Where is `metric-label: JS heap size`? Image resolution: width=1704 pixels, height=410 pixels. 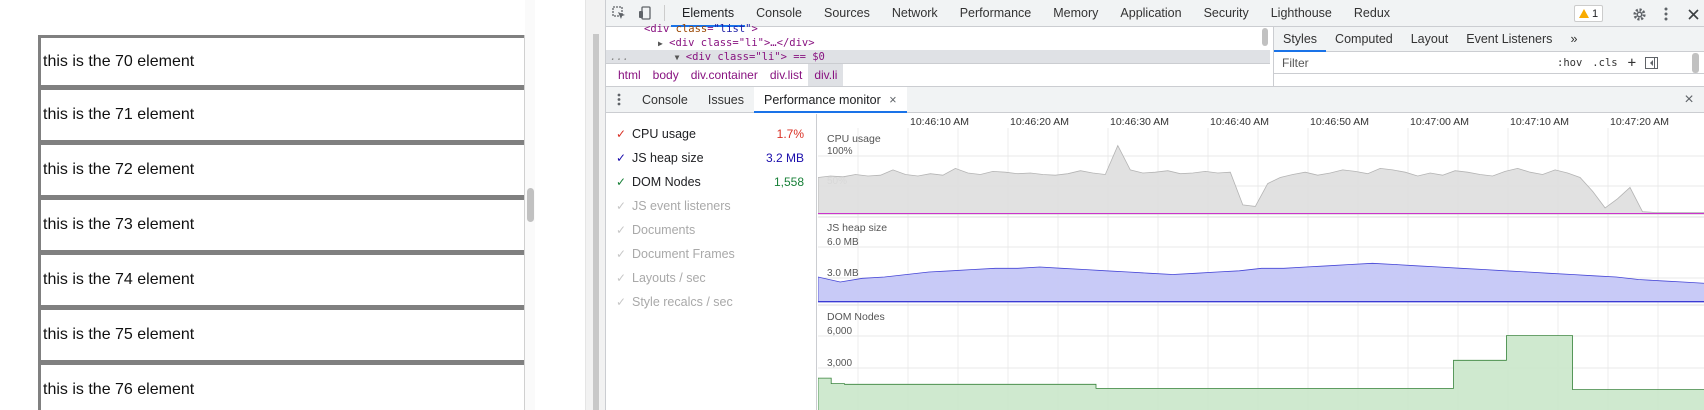 metric-label: JS heap size is located at coordinates (668, 158).